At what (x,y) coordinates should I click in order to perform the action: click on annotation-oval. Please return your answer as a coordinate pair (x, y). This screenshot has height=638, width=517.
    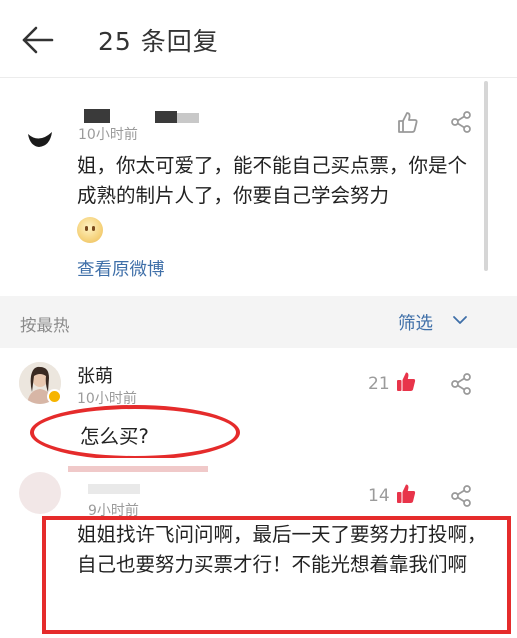
    Looking at the image, I should click on (135, 432).